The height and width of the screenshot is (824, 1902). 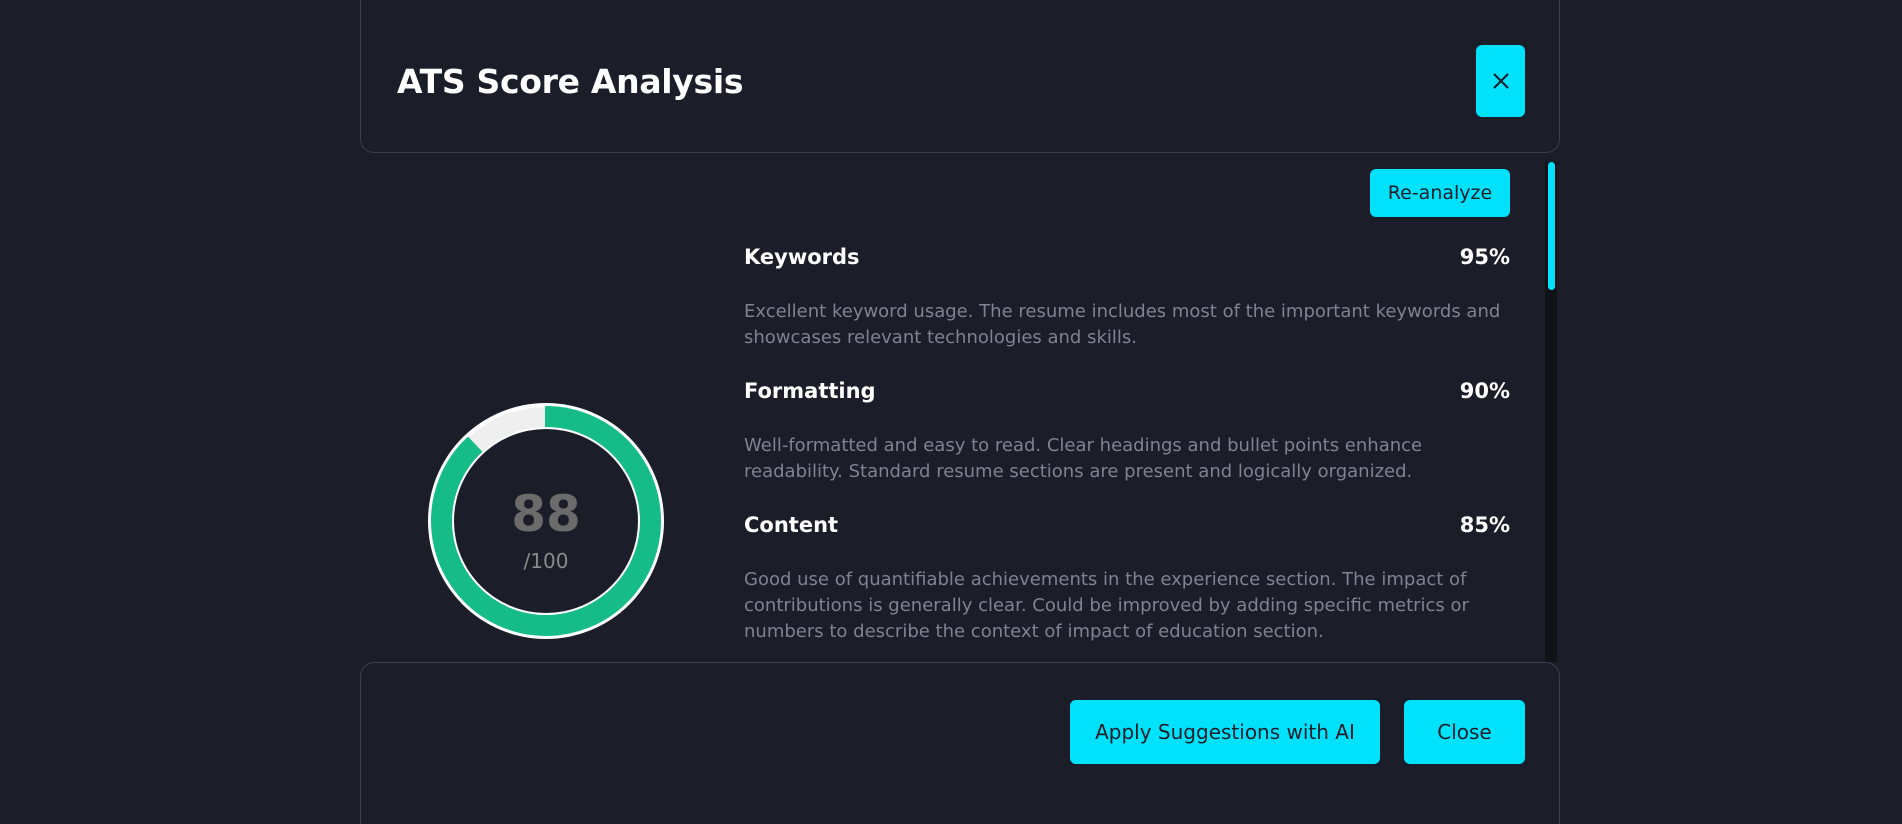 What do you see at coordinates (1484, 257) in the screenshot?
I see `category-score: 95%` at bounding box center [1484, 257].